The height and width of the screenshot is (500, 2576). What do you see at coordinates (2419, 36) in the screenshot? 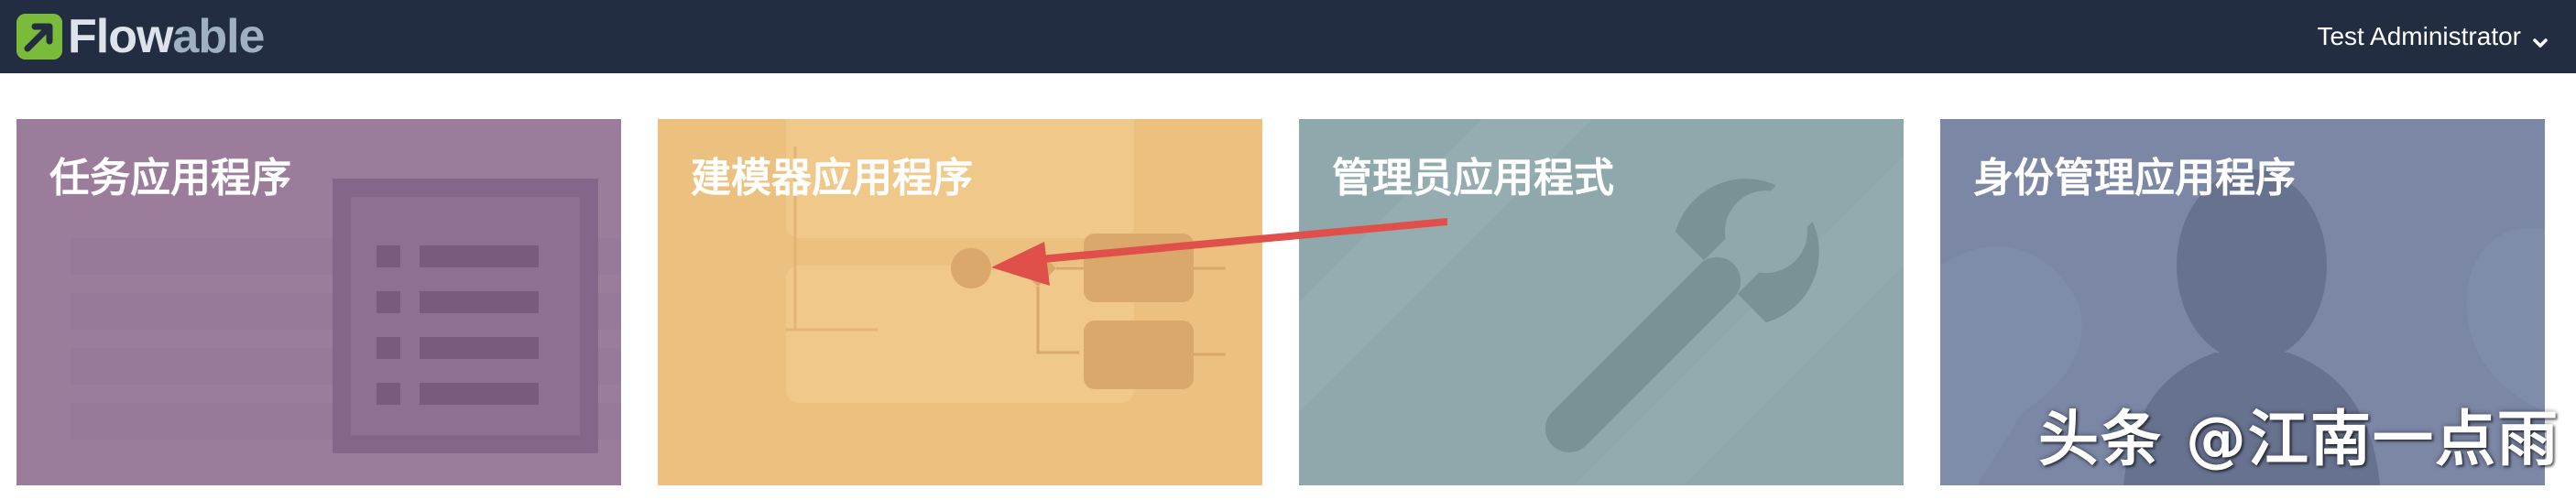
I see `user-name-label: Test Administrator` at bounding box center [2419, 36].